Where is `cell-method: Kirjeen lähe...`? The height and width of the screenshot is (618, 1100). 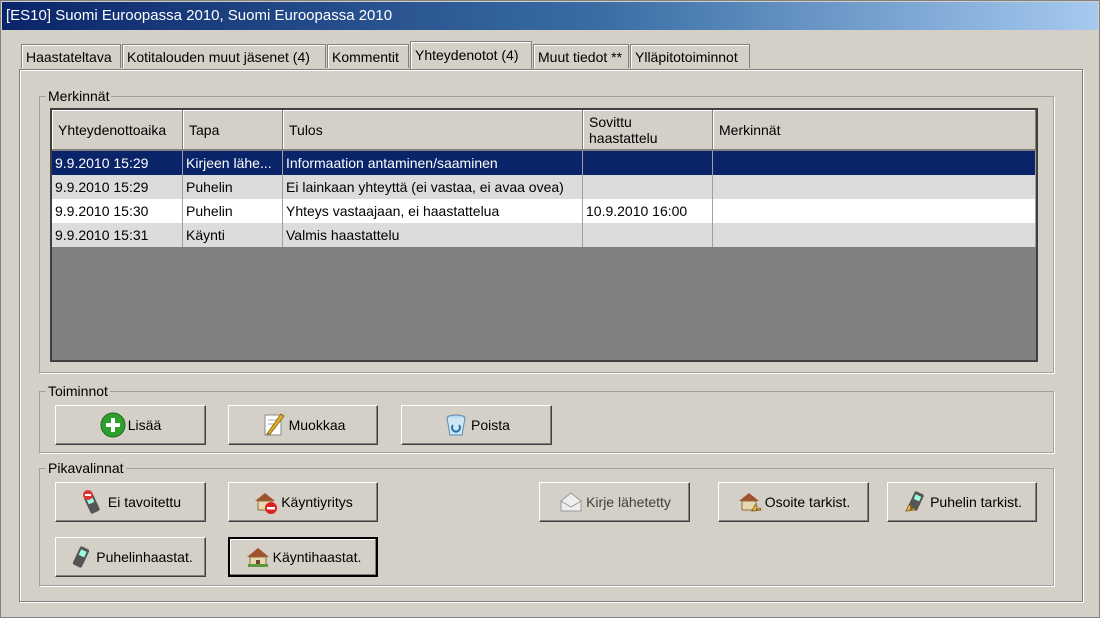
cell-method: Kirjeen lähe... is located at coordinates (233, 163).